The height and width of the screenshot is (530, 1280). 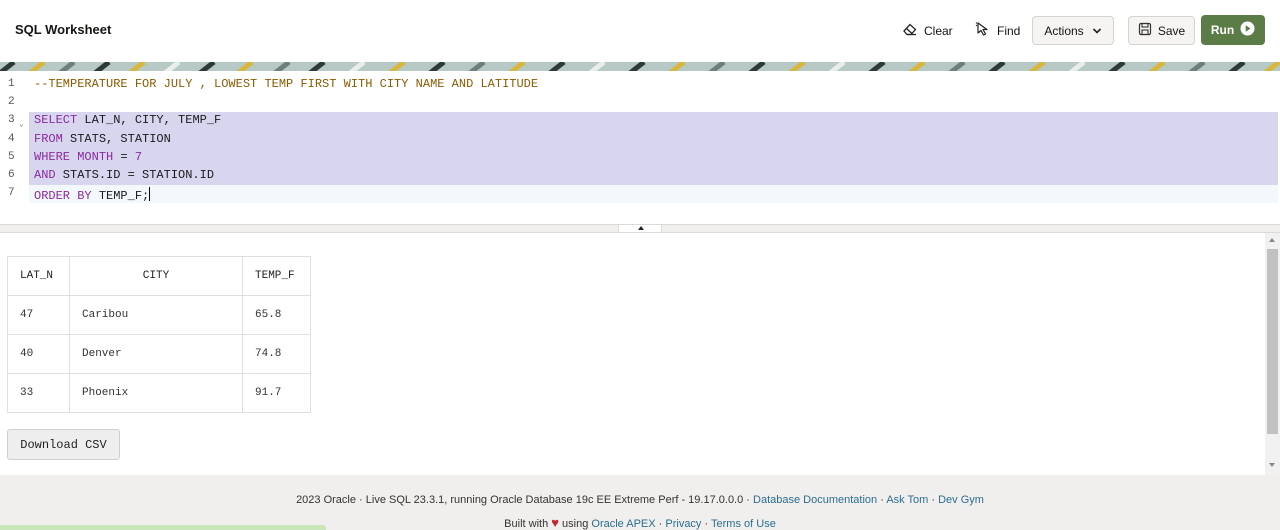 I want to click on run-button: Run, so click(x=1233, y=30).